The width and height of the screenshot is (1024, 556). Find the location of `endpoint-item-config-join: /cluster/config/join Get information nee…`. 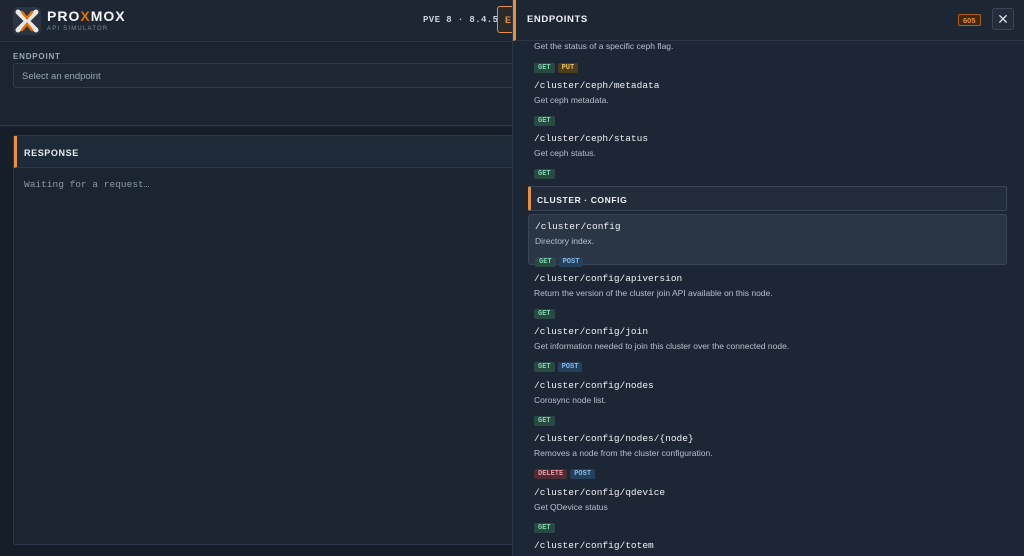

endpoint-item-config-join: /cluster/config/join Get information nee… is located at coordinates (767, 349).